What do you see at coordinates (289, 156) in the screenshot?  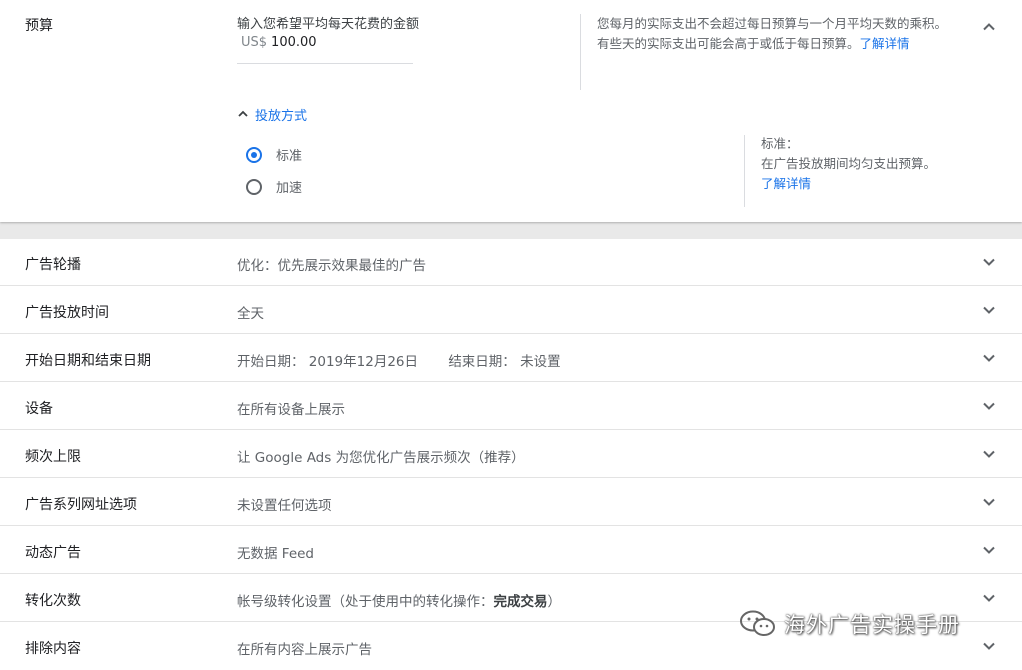 I see `delivery-option-standard-label: 标准` at bounding box center [289, 156].